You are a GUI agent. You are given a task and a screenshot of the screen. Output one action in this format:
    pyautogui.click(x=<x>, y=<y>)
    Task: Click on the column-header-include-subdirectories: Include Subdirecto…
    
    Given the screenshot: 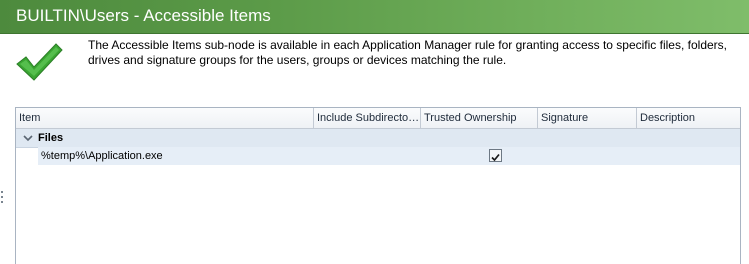 What is the action you would take?
    pyautogui.click(x=367, y=118)
    